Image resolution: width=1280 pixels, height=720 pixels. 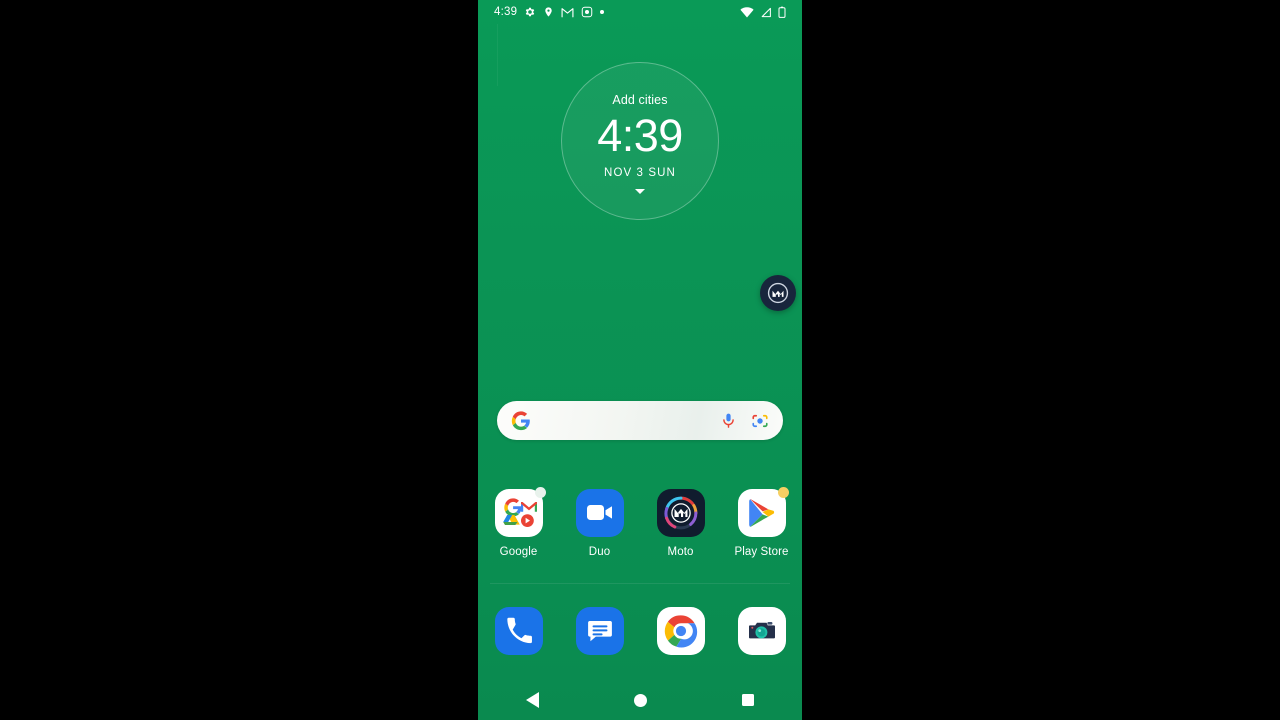 I want to click on clock-date: NOV 3 SUN, so click(x=640, y=172).